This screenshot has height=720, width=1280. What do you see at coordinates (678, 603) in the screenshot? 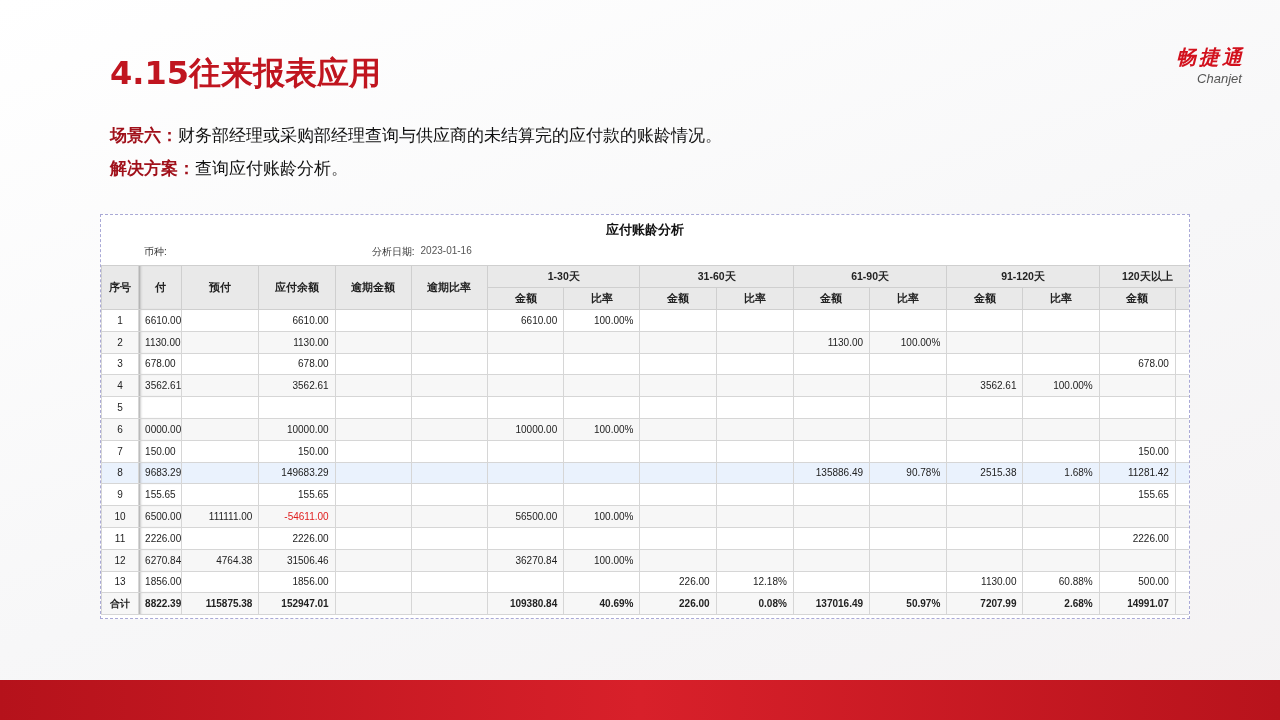
I see `total-cell: 226.00` at bounding box center [678, 603].